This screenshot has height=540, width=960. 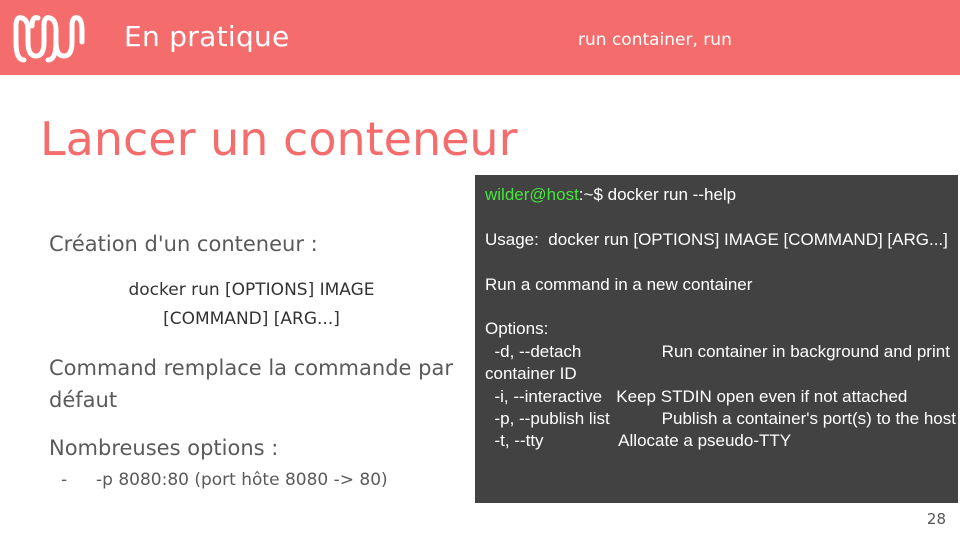 I want to click on prompt-command: :~$ docker run --help, so click(x=657, y=194).